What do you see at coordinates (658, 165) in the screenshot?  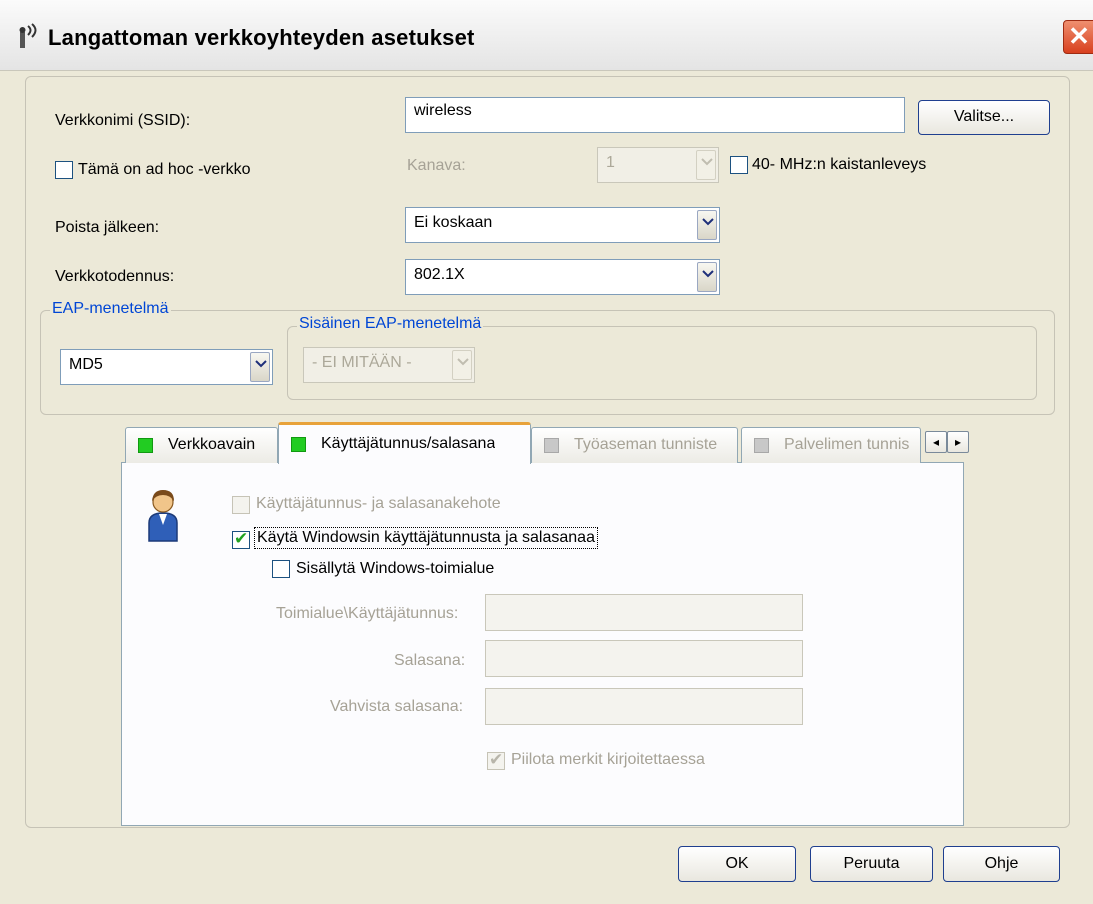 I see `channel-select: 1` at bounding box center [658, 165].